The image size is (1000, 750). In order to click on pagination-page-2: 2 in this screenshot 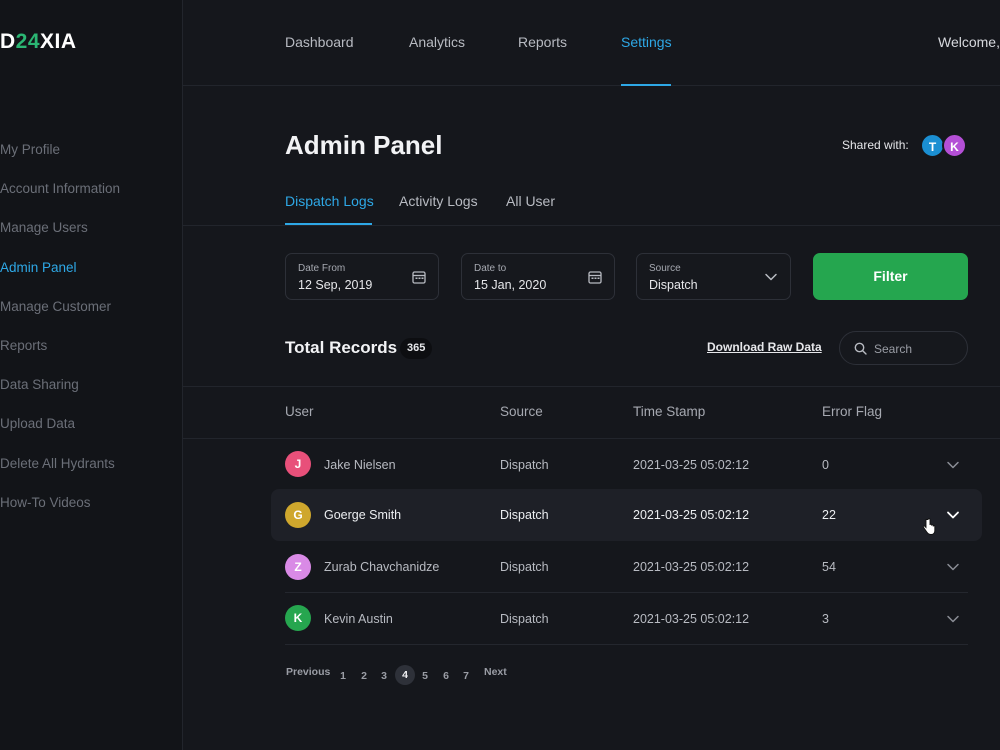, I will do `click(364, 676)`.